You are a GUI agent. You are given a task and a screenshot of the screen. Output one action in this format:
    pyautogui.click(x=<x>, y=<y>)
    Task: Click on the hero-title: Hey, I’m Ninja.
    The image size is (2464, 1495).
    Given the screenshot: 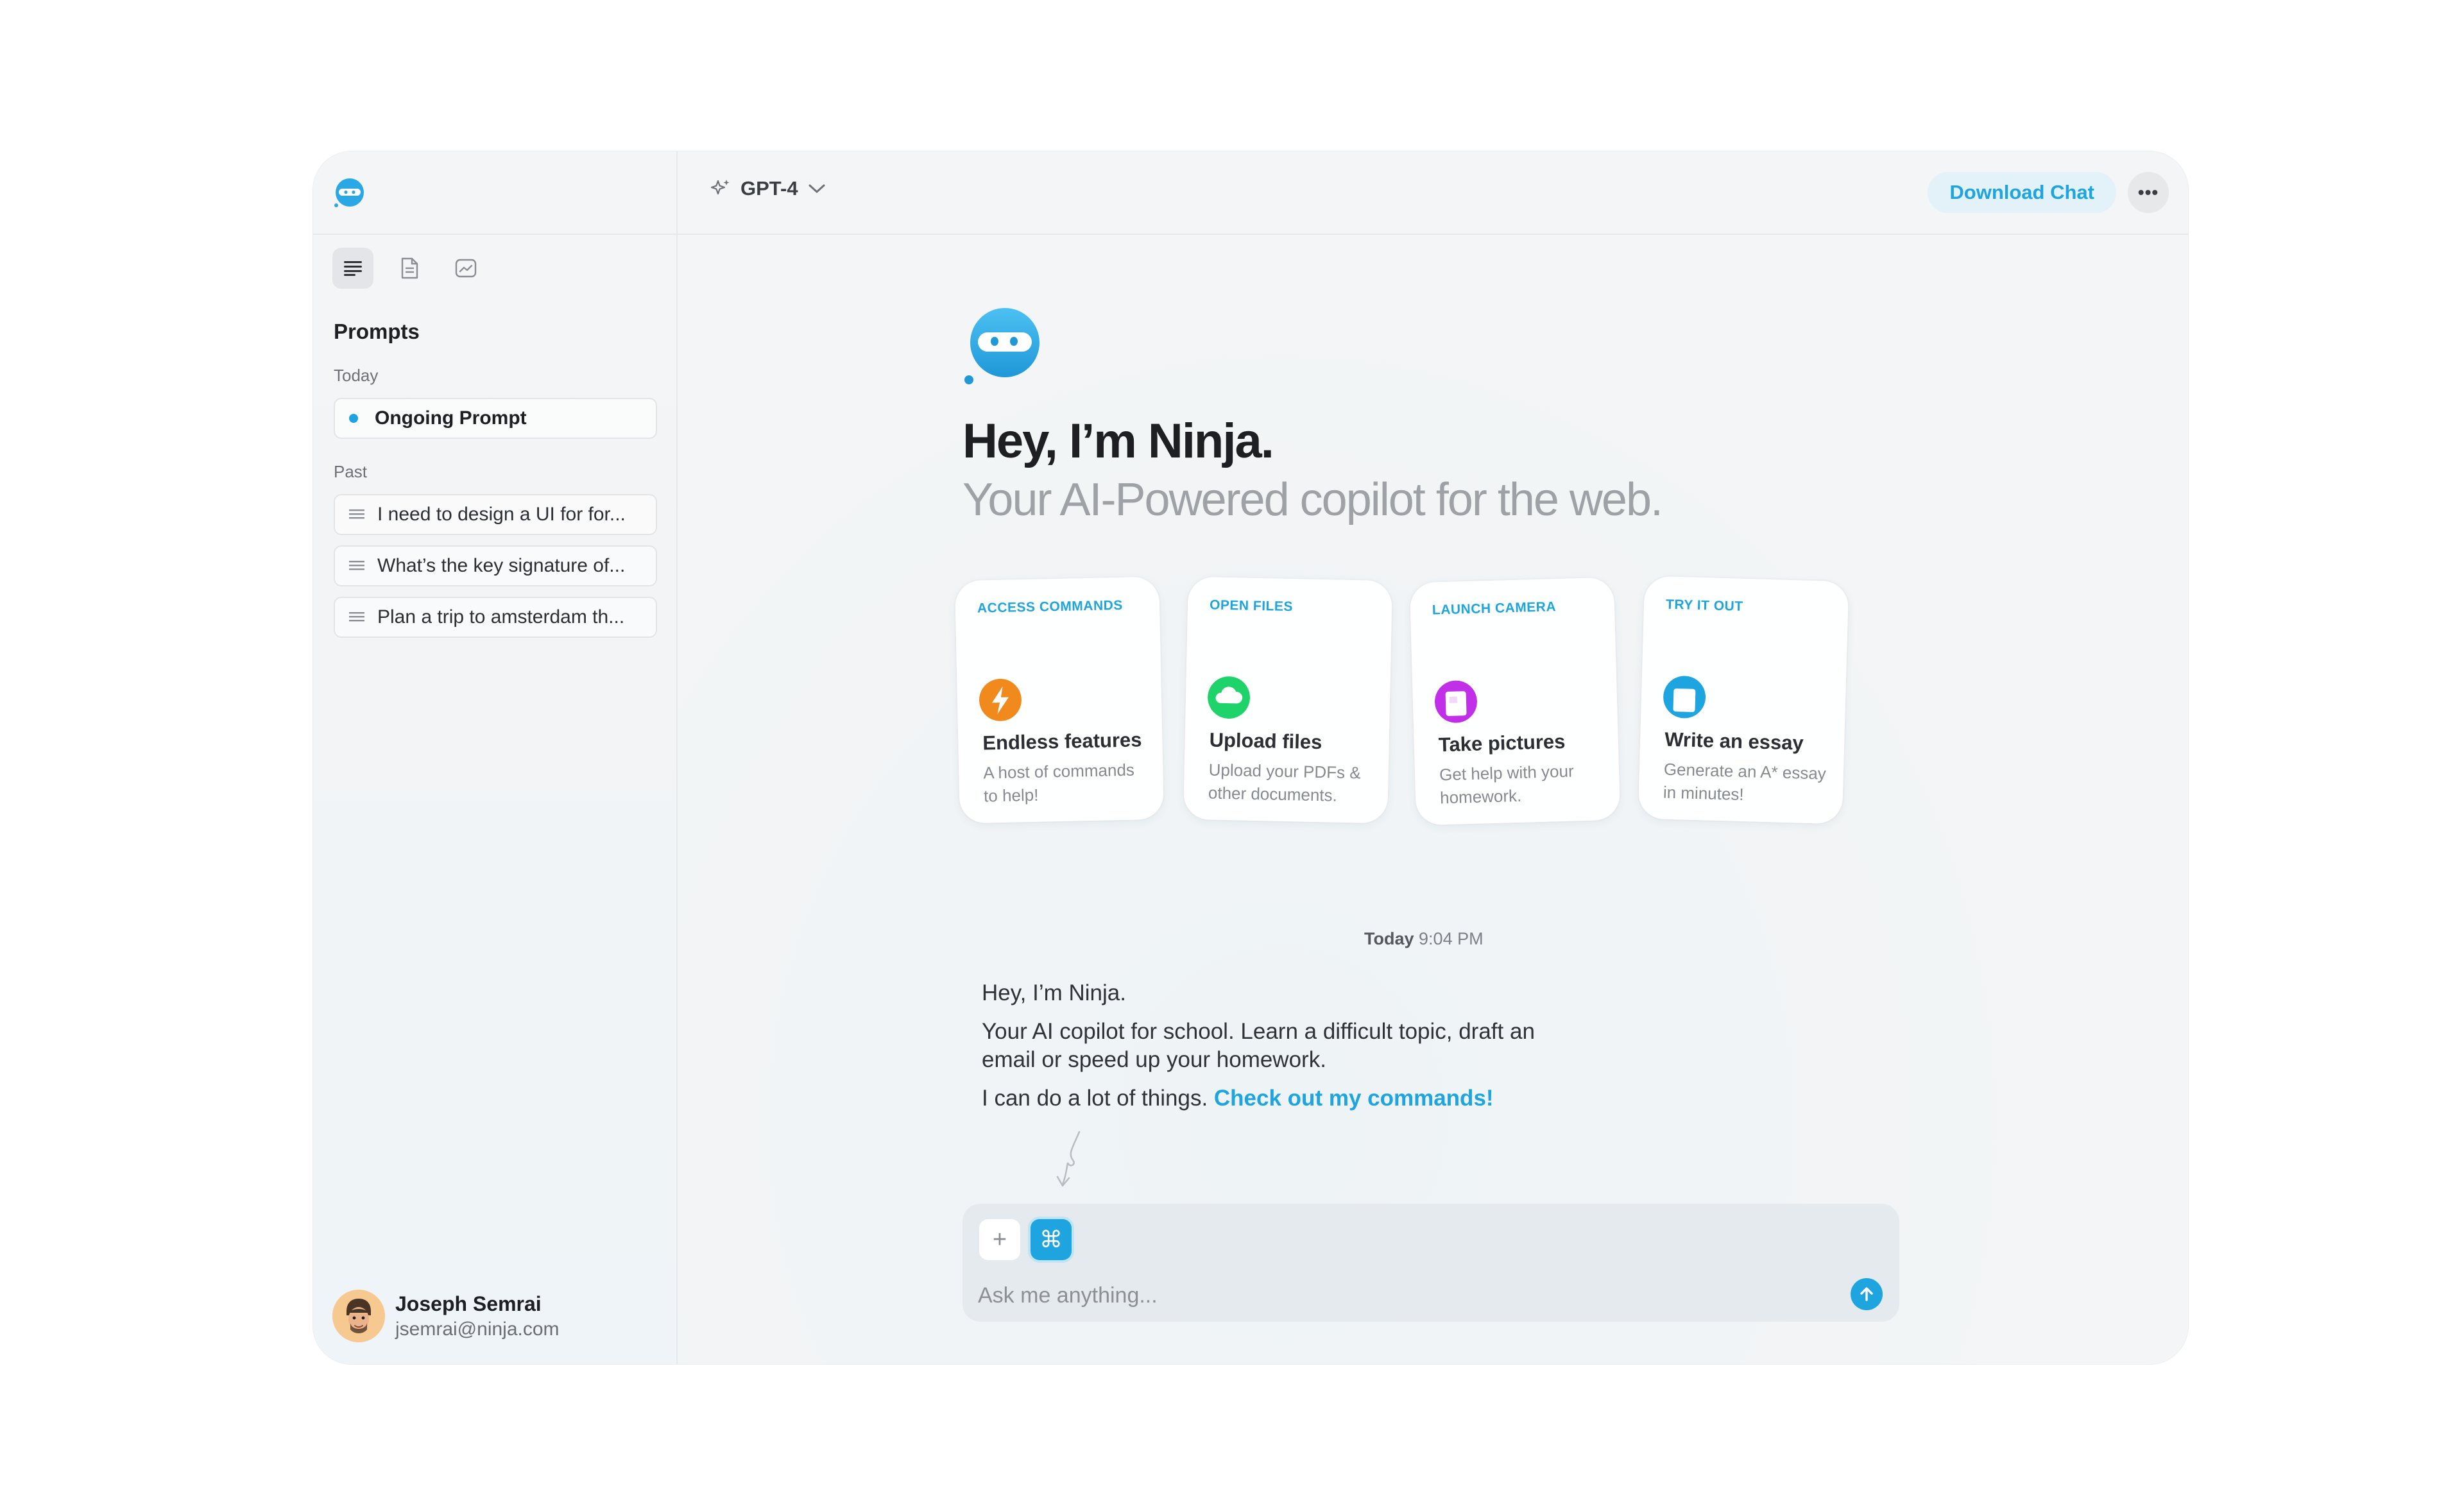 What is the action you would take?
    pyautogui.click(x=1119, y=441)
    